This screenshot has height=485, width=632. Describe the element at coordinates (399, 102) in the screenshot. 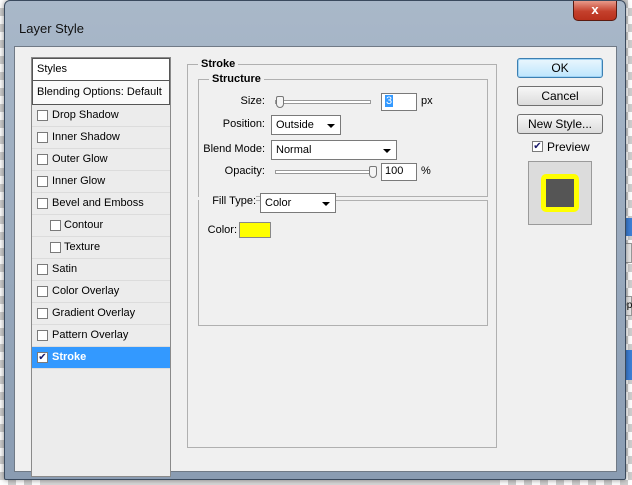

I see `size-input: 3` at that location.